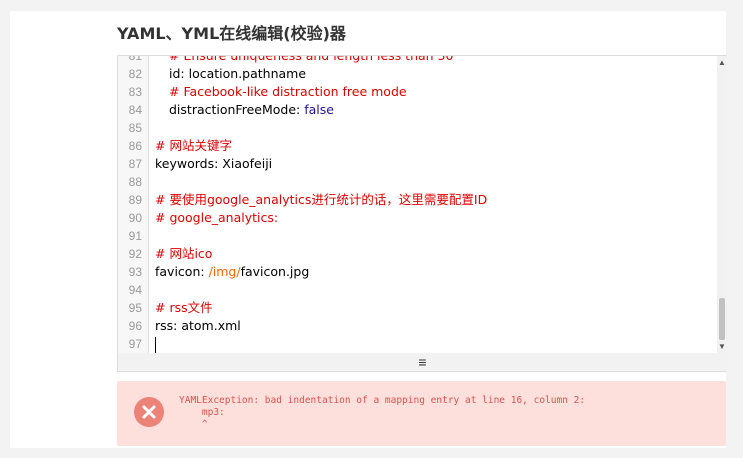 This screenshot has width=743, height=458. I want to click on line-content: favicon: /img/favicon.jpg, so click(232, 272).